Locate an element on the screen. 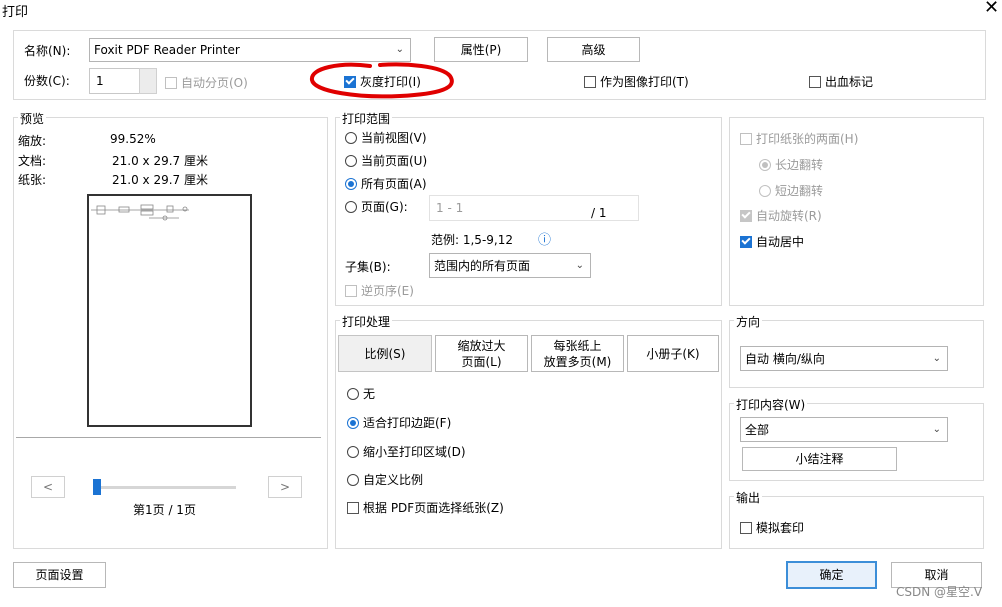 This screenshot has height=607, width=1002. subset-select: 范围内的所有页面 ⌄ is located at coordinates (510, 265).